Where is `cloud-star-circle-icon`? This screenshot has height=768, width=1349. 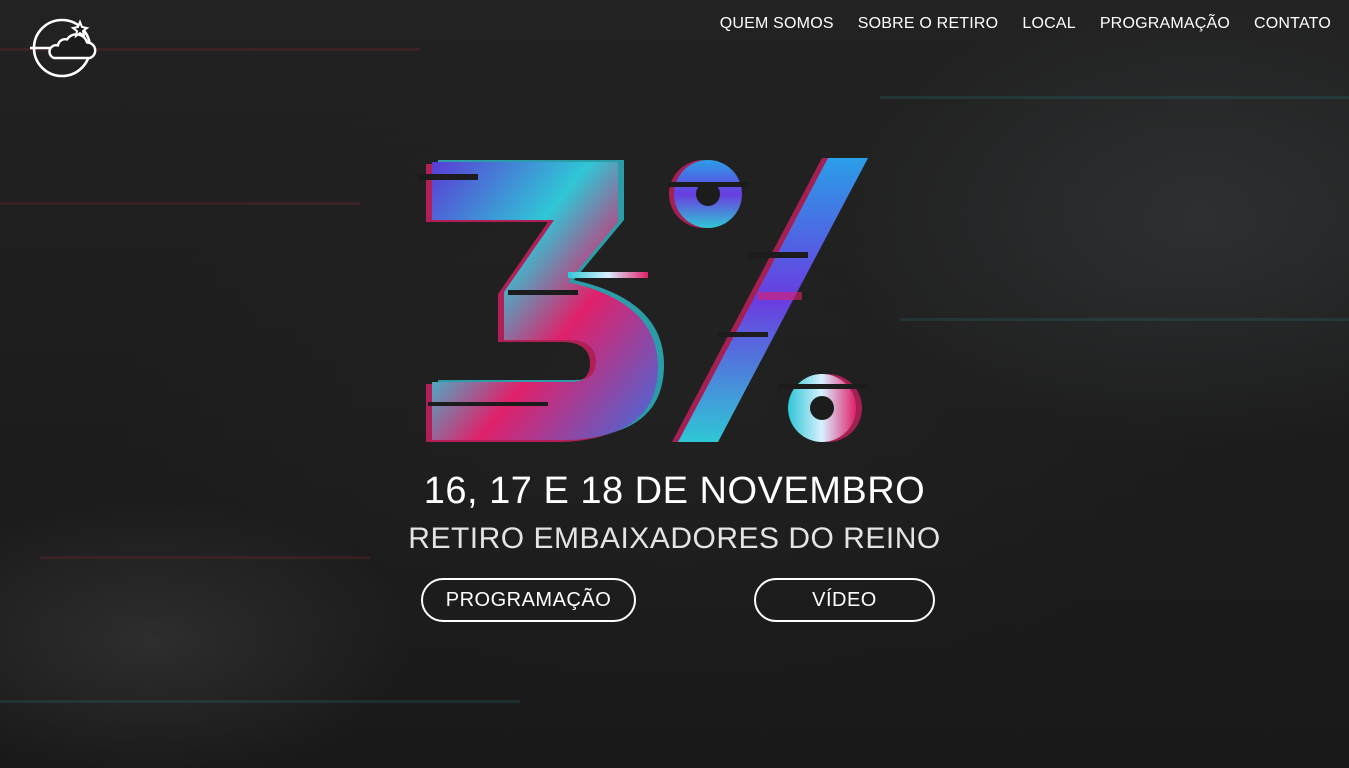 cloud-star-circle-icon is located at coordinates (63, 48).